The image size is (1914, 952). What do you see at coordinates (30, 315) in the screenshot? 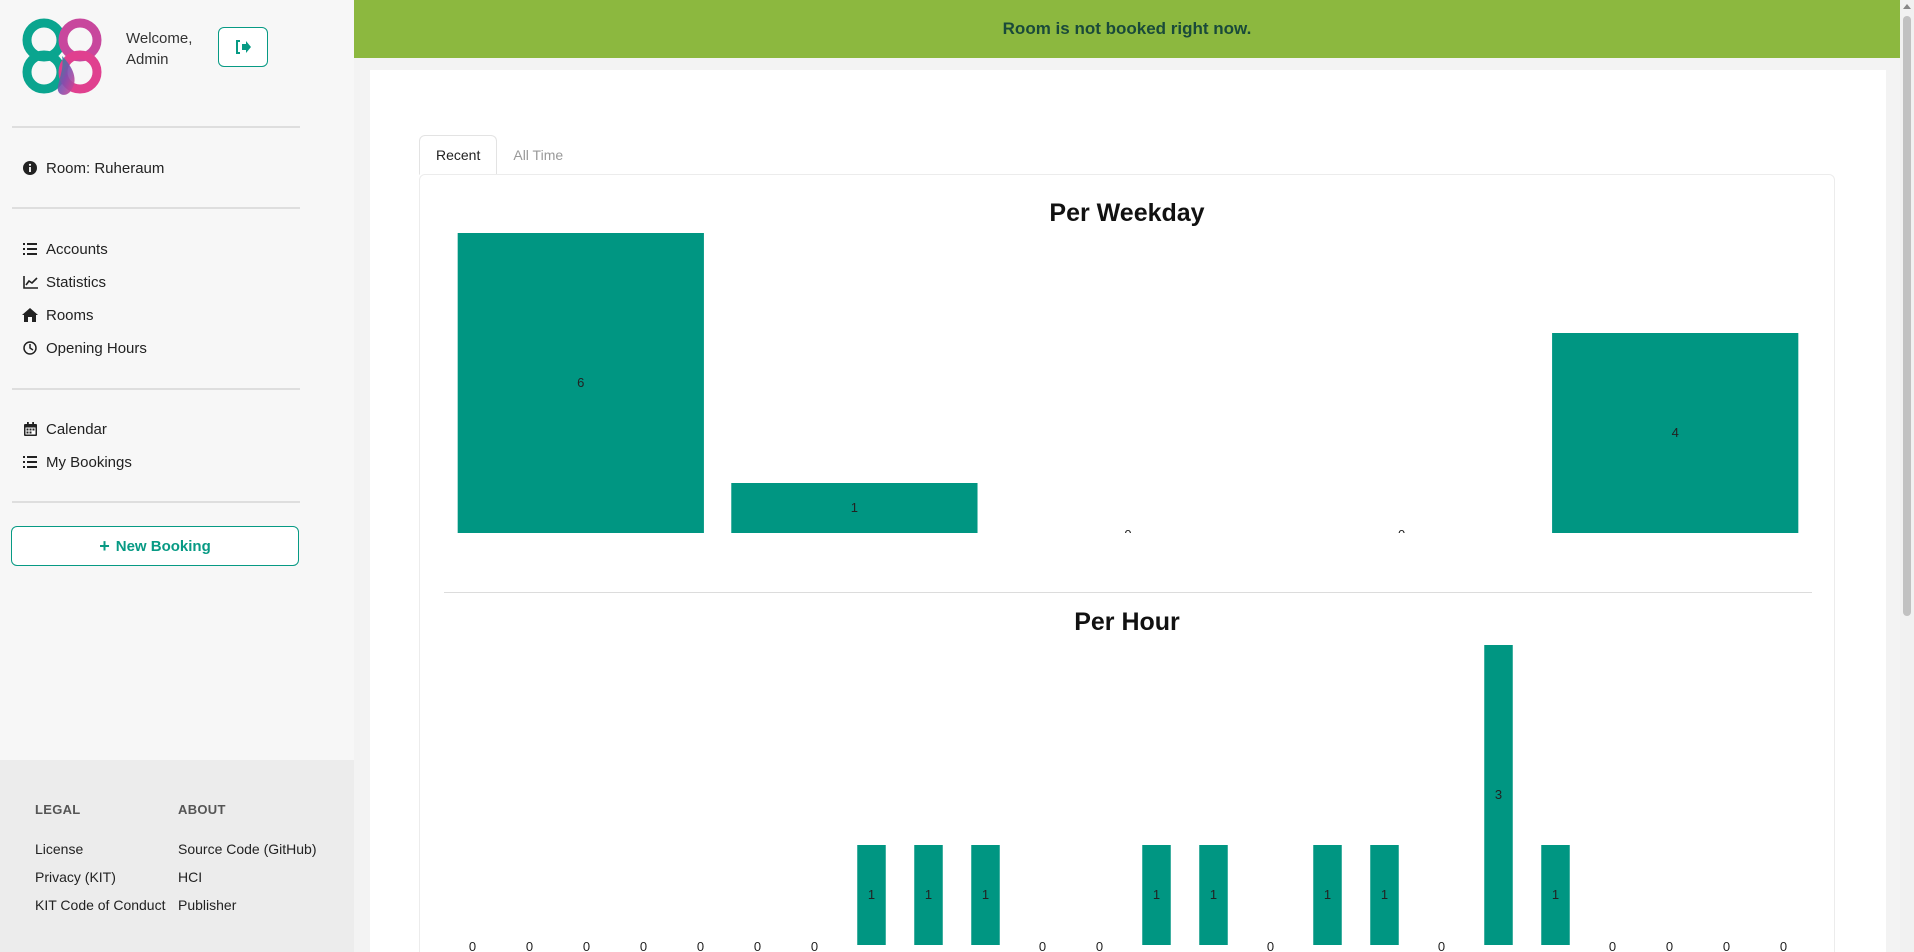
I see `home-icon` at bounding box center [30, 315].